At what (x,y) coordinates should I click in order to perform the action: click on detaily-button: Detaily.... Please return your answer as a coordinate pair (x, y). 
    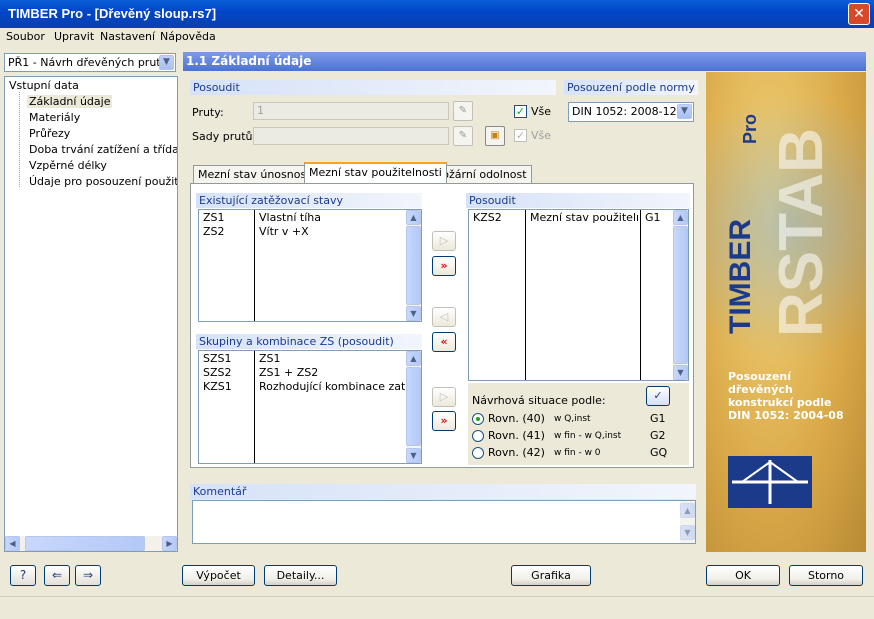
    Looking at the image, I should click on (300, 575).